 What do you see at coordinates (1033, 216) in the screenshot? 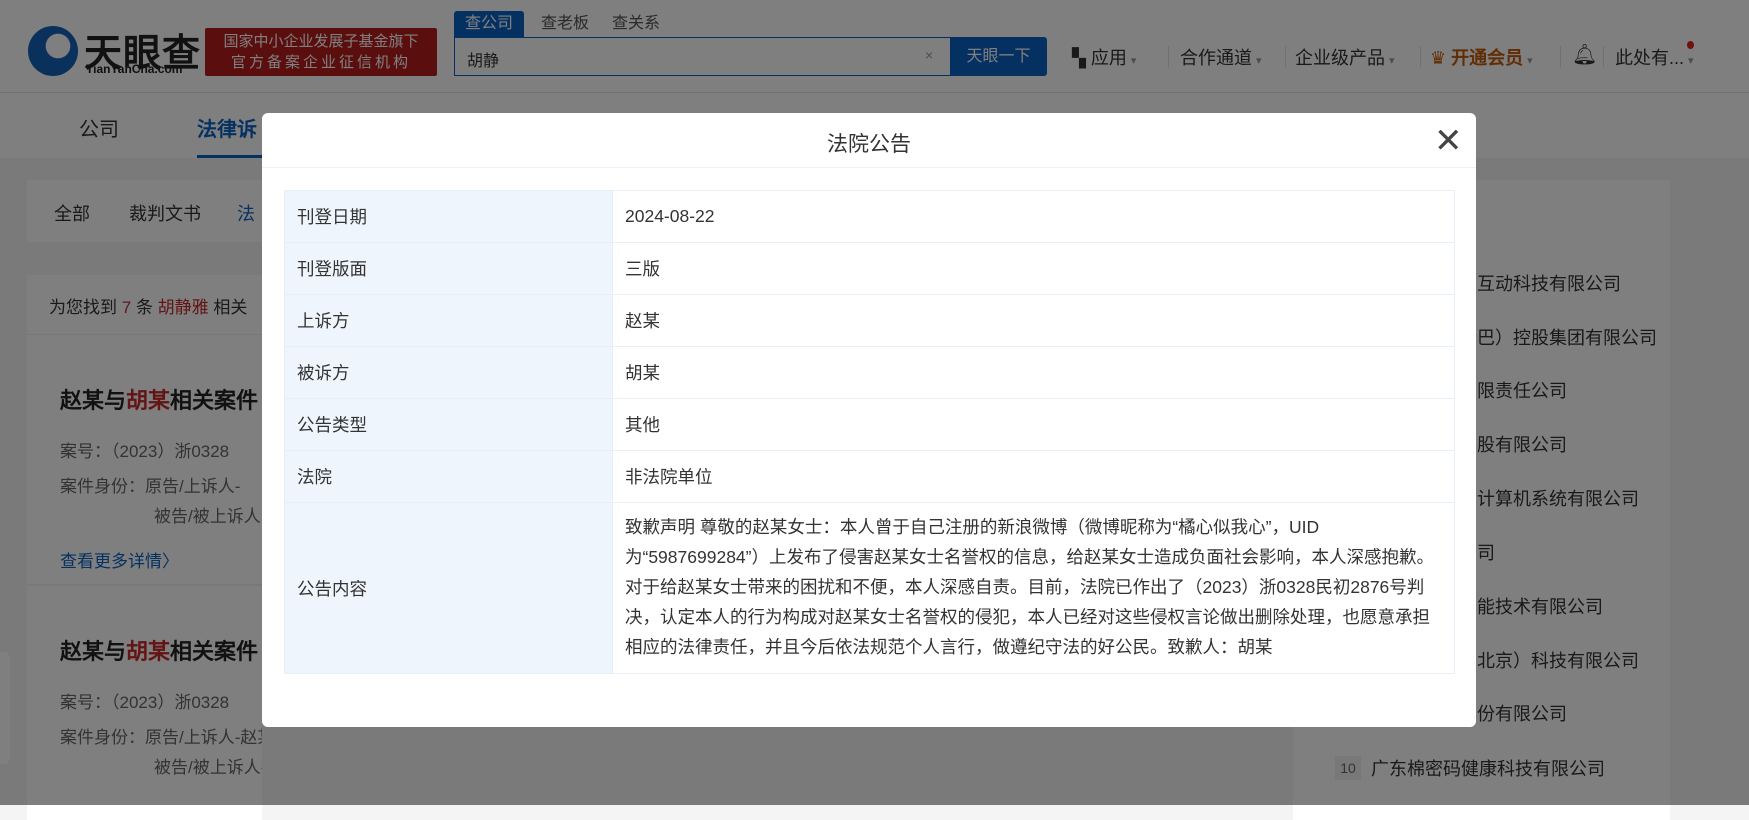
I see `row-value: 2024-08-22` at bounding box center [1033, 216].